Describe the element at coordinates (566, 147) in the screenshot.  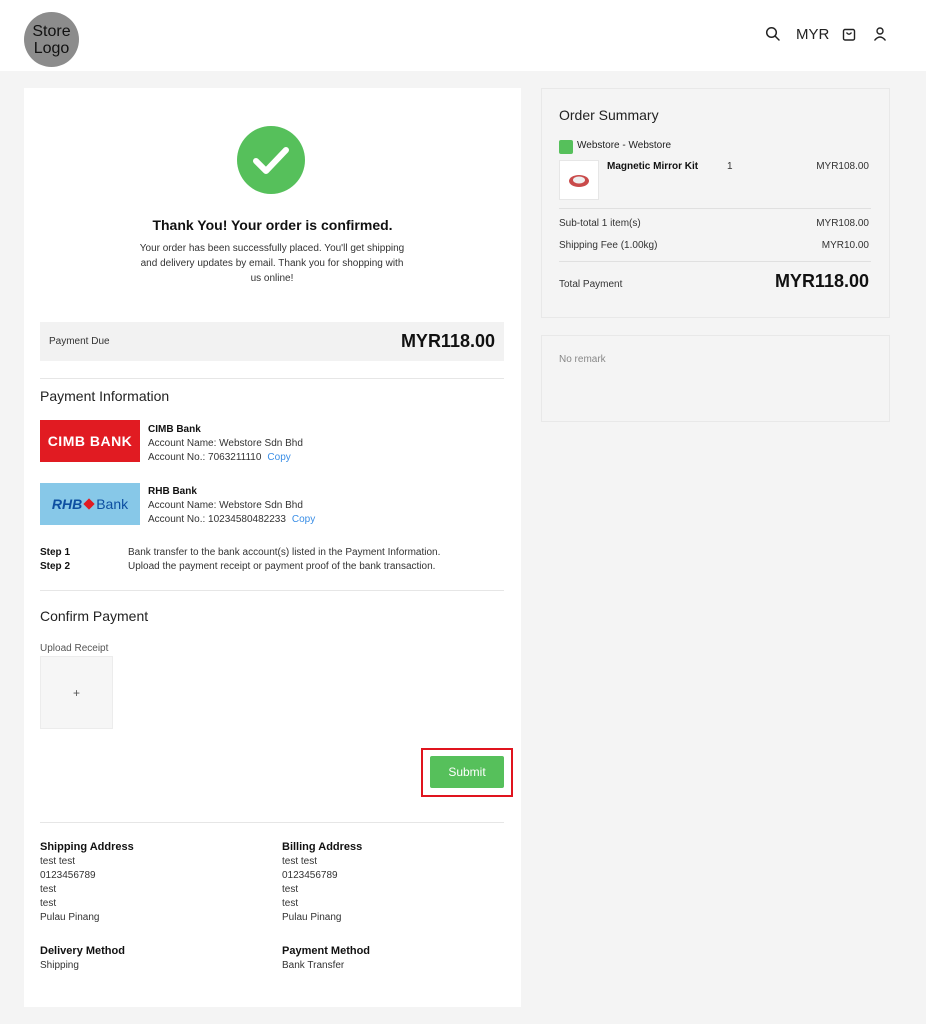
I see `store-icon` at that location.